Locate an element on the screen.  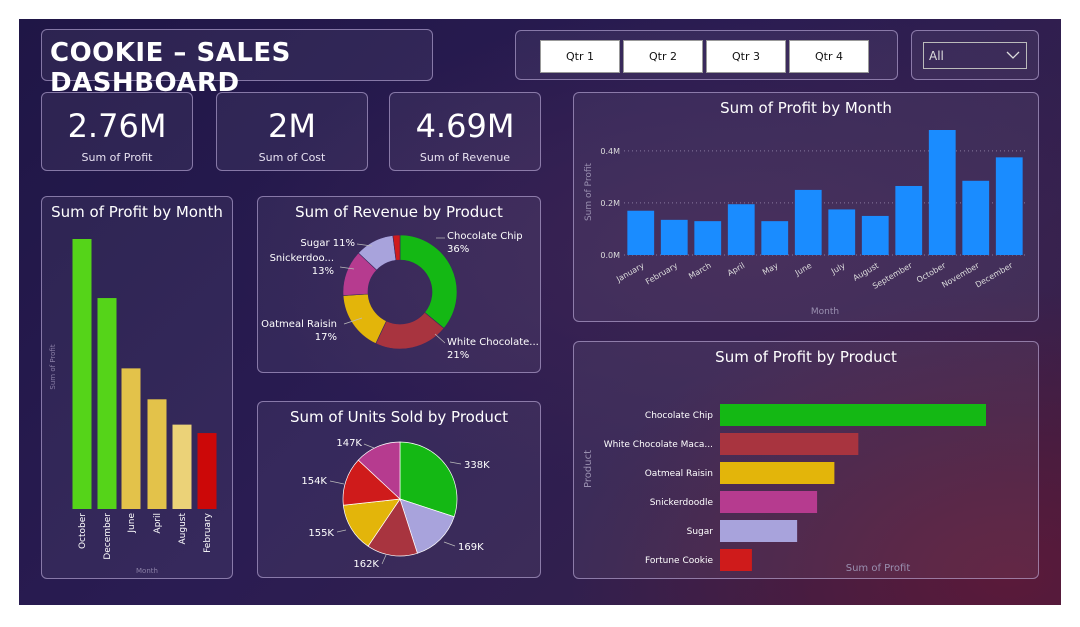
kpi-cost-label: Sum of Cost is located at coordinates (292, 157).